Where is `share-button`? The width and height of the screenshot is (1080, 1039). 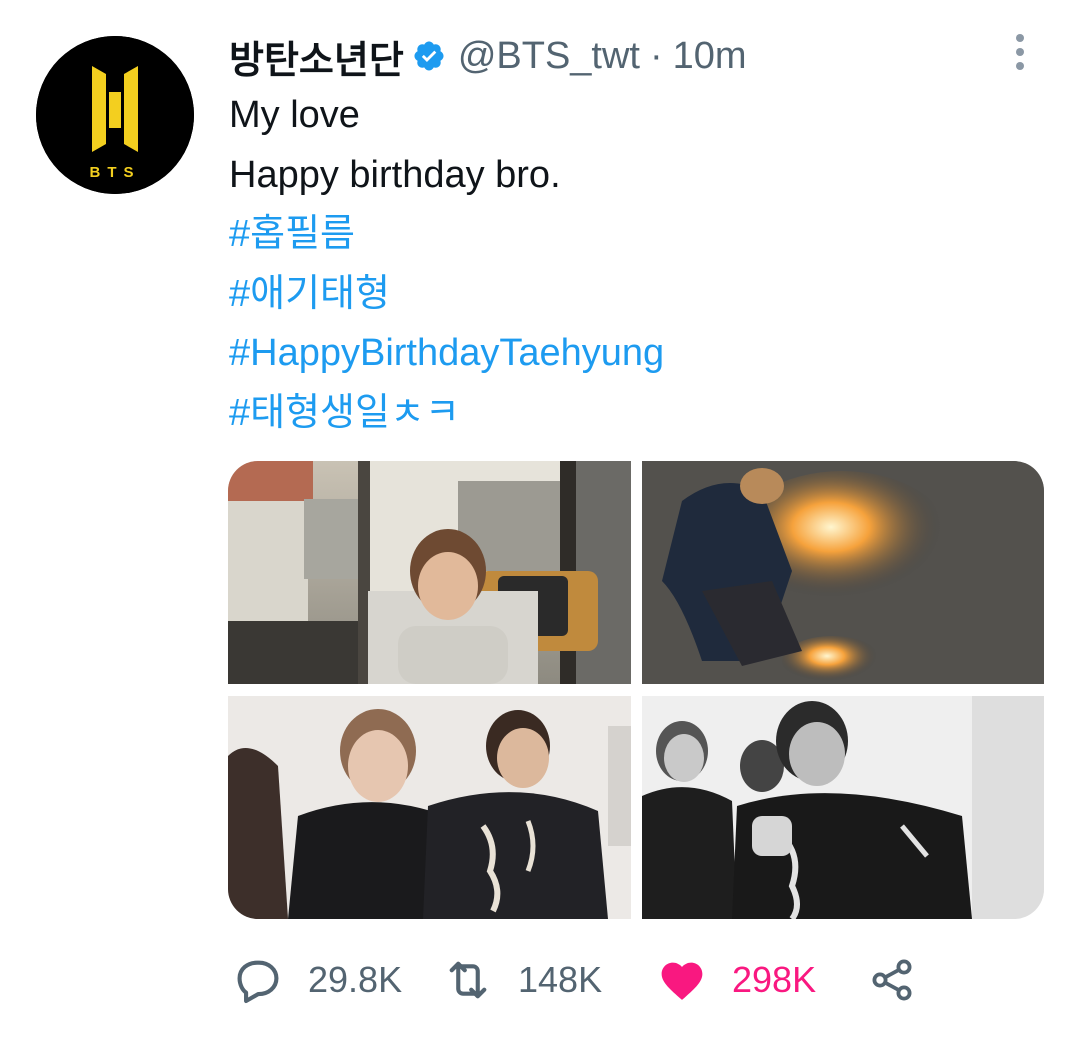 share-button is located at coordinates (892, 980).